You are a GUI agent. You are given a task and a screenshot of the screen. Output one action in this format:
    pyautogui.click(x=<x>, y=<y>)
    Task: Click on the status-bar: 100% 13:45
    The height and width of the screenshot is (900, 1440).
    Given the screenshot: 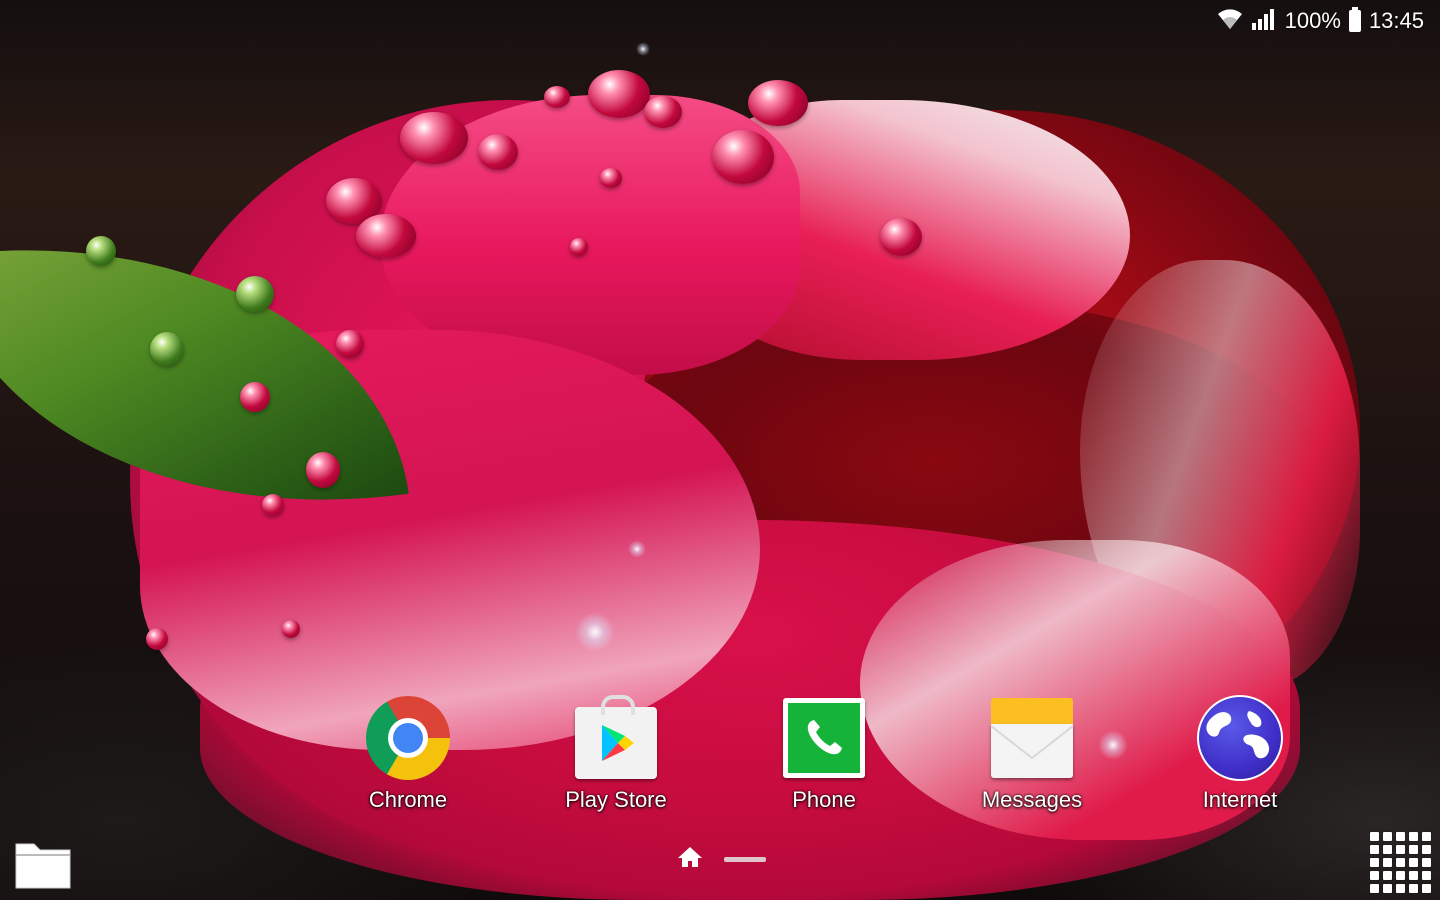 What is the action you would take?
    pyautogui.click(x=1320, y=21)
    